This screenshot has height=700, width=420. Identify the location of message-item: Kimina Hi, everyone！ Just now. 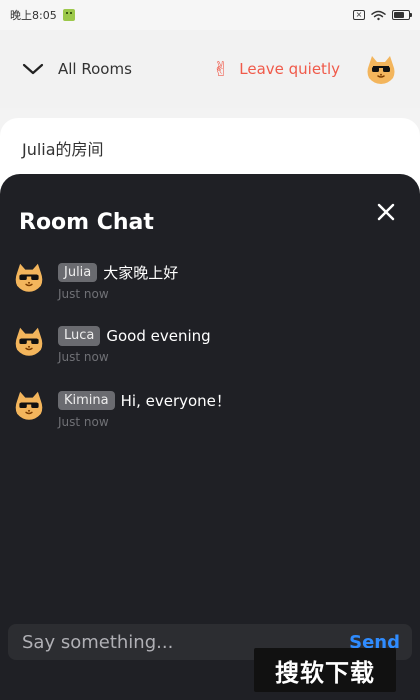
(210, 413).